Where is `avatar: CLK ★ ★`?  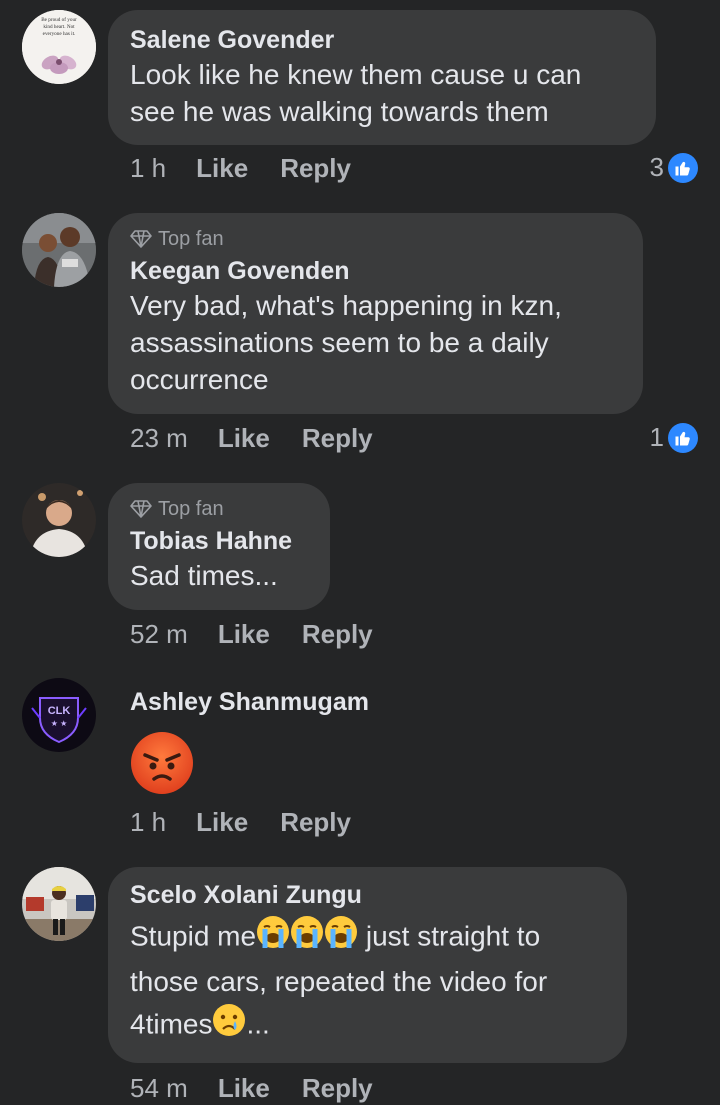 avatar: CLK ★ ★ is located at coordinates (59, 715).